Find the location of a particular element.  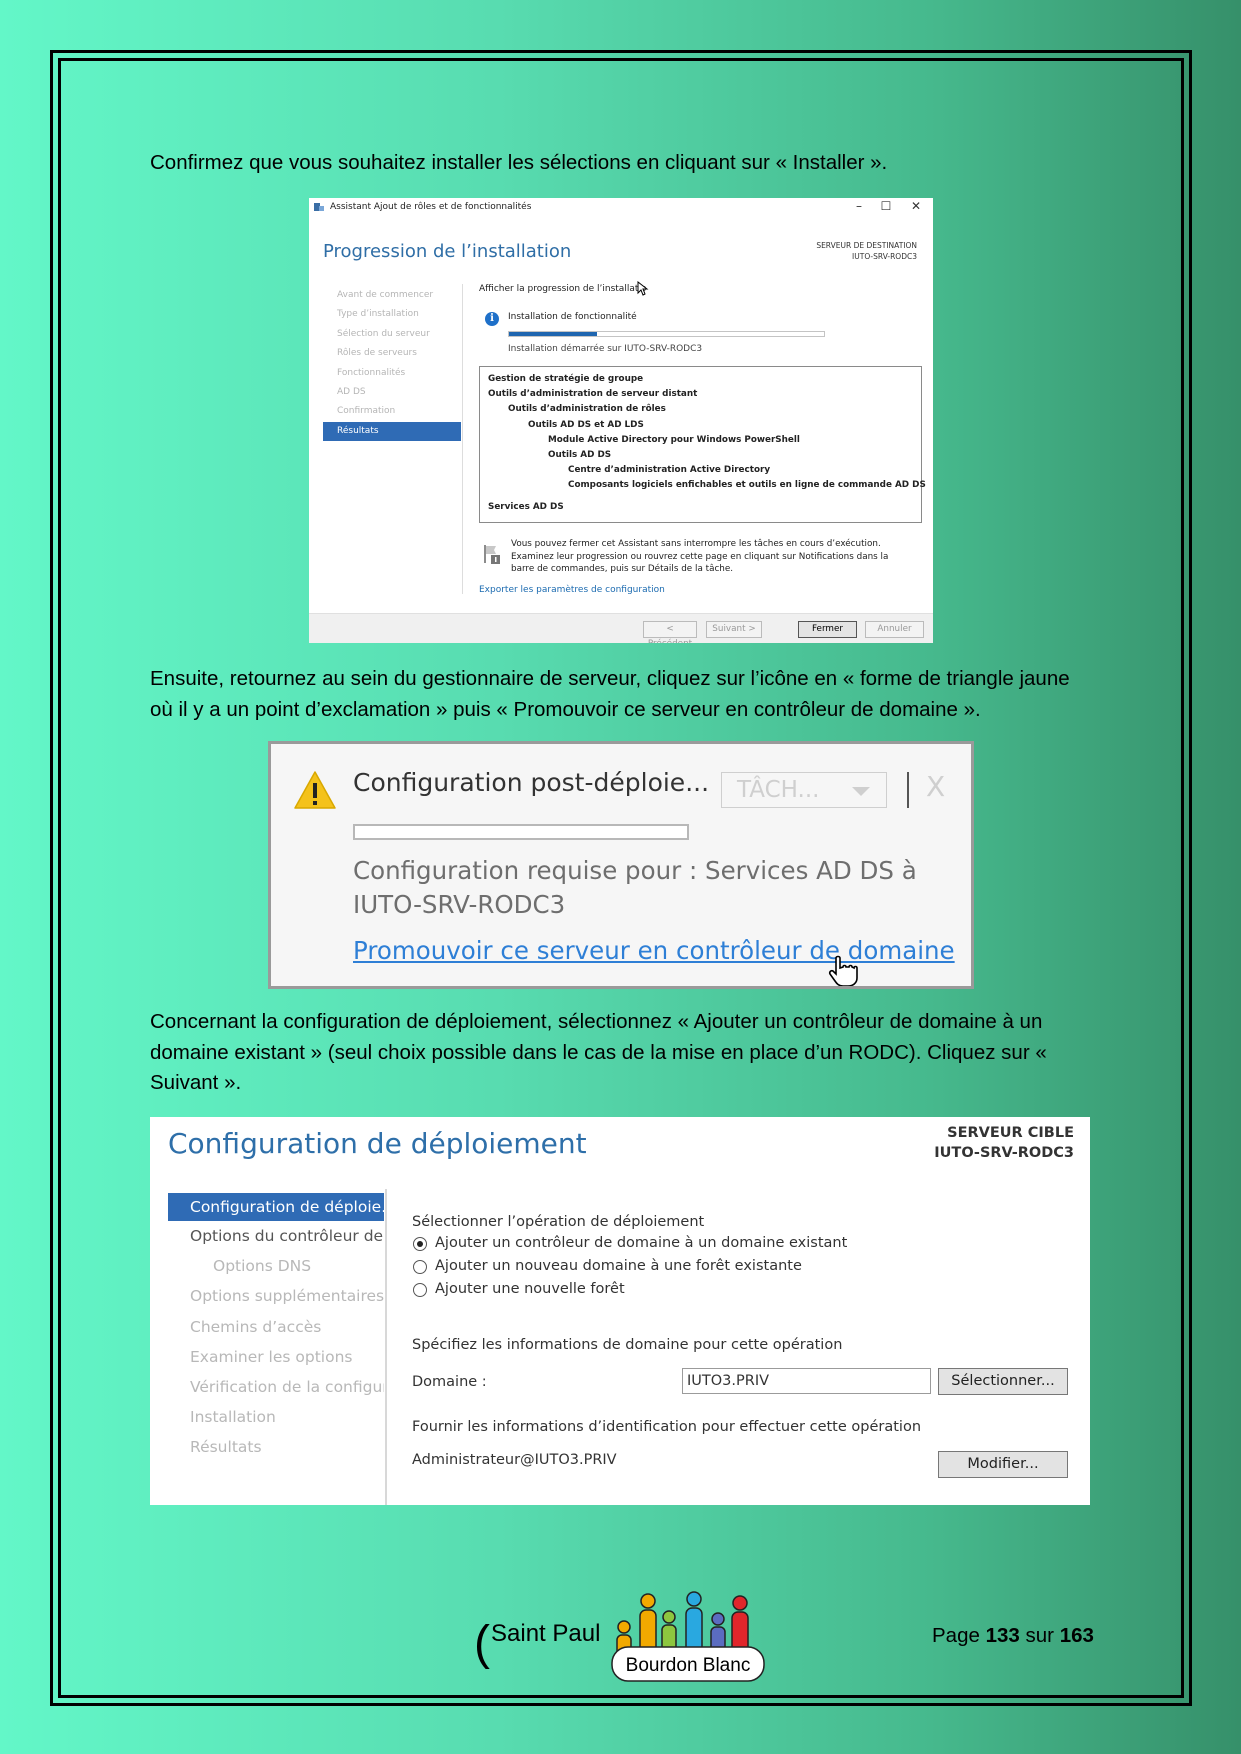

close-notification-icon: X is located at coordinates (935, 786).